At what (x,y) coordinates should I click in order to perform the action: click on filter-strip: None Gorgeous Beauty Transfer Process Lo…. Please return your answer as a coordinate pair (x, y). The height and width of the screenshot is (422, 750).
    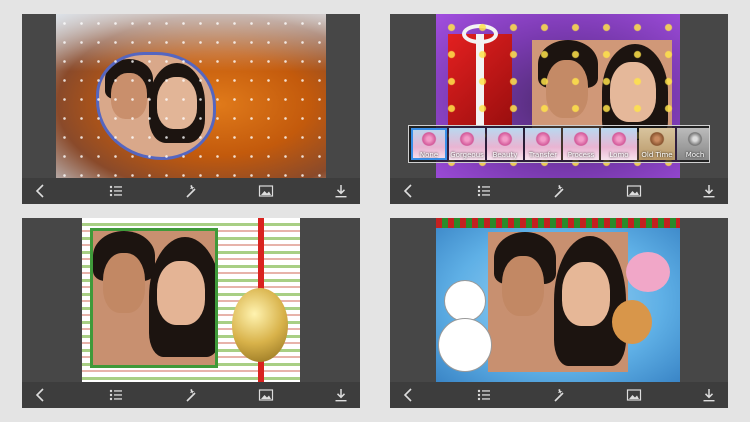
    Looking at the image, I should click on (559, 144).